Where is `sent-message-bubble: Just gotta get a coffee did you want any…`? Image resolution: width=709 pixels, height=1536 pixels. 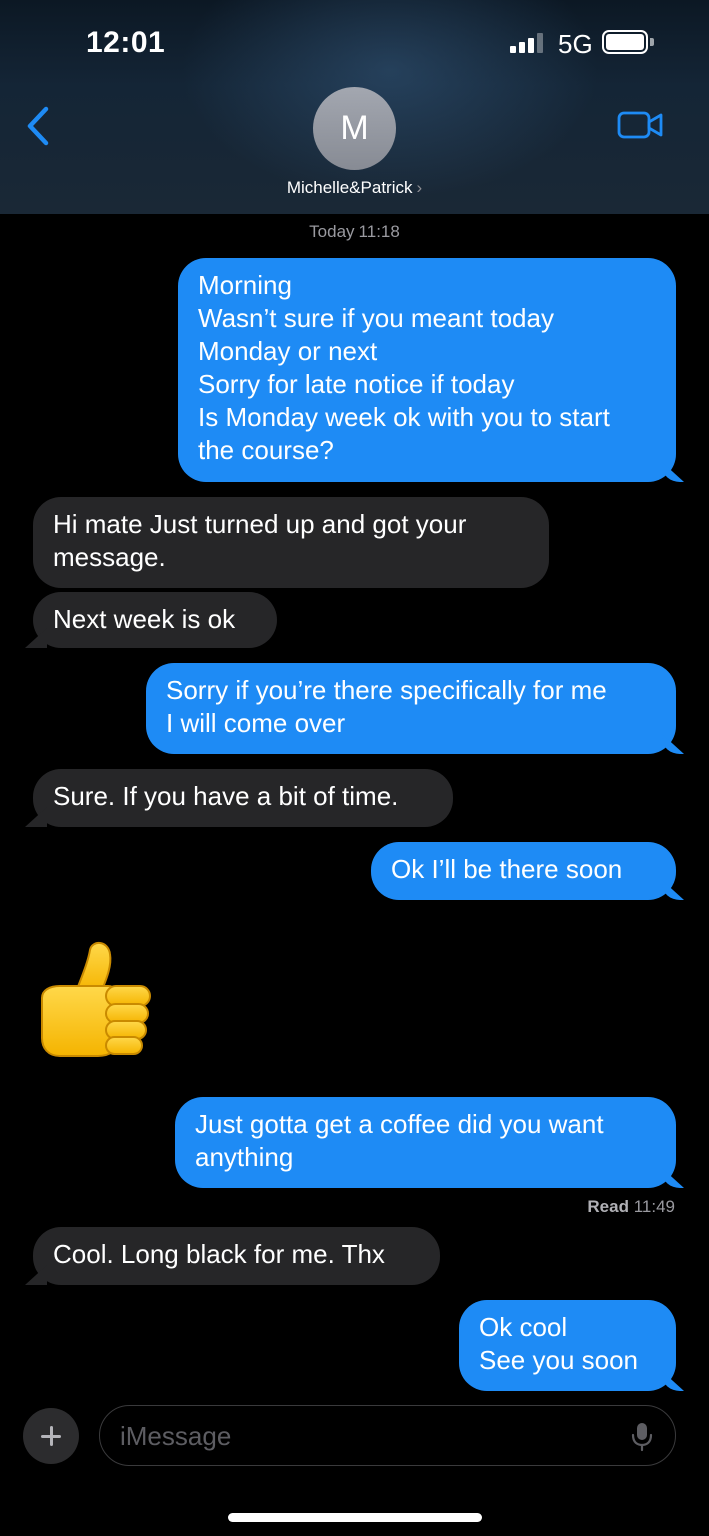
sent-message-bubble: Just gotta get a coffee did you want any… is located at coordinates (425, 1142).